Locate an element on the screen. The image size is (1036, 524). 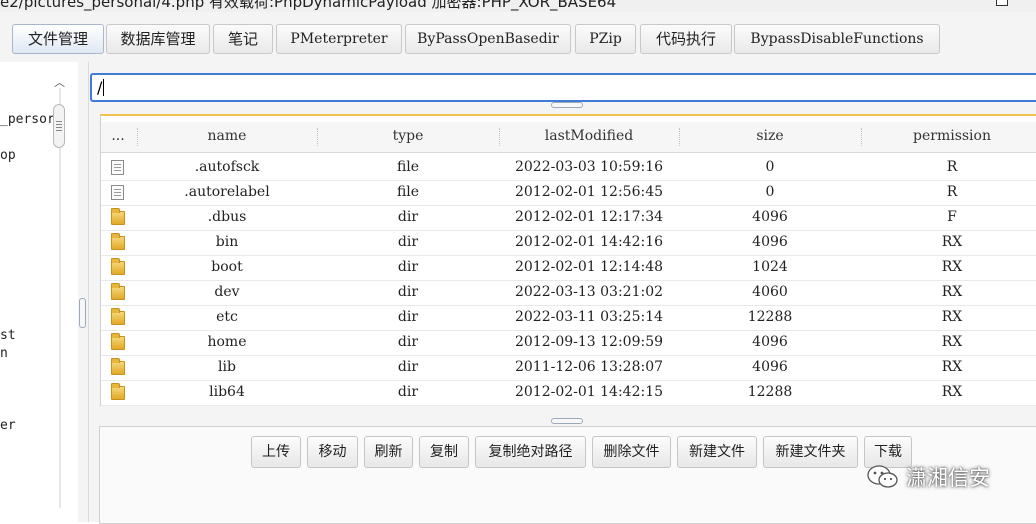
header-type: type is located at coordinates (408, 137).